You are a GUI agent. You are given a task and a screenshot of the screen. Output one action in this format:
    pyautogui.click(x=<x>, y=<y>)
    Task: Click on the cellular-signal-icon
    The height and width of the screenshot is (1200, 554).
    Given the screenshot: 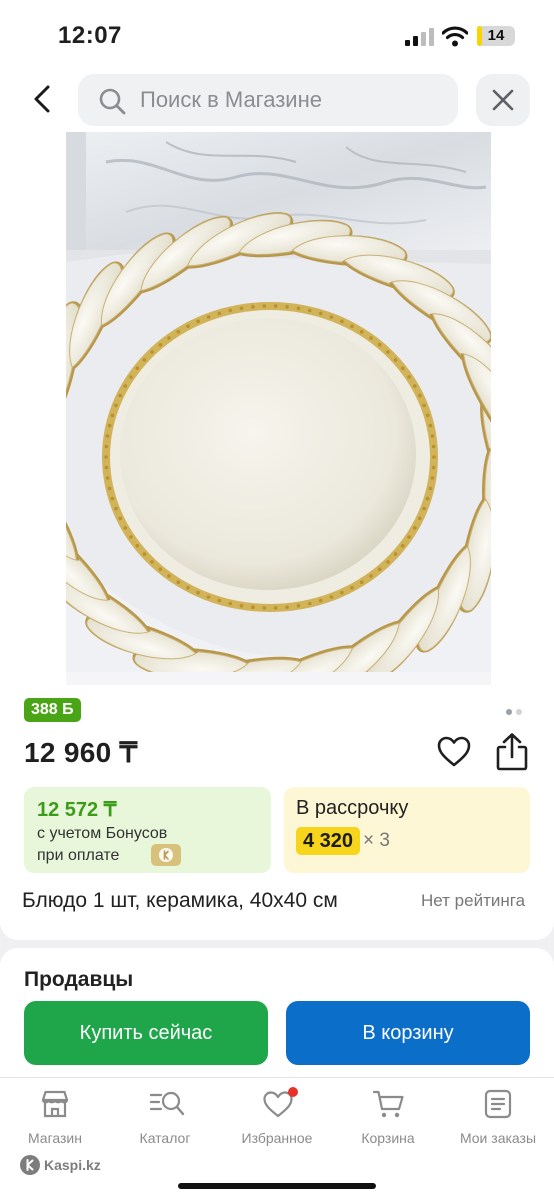 What is the action you would take?
    pyautogui.click(x=419, y=37)
    